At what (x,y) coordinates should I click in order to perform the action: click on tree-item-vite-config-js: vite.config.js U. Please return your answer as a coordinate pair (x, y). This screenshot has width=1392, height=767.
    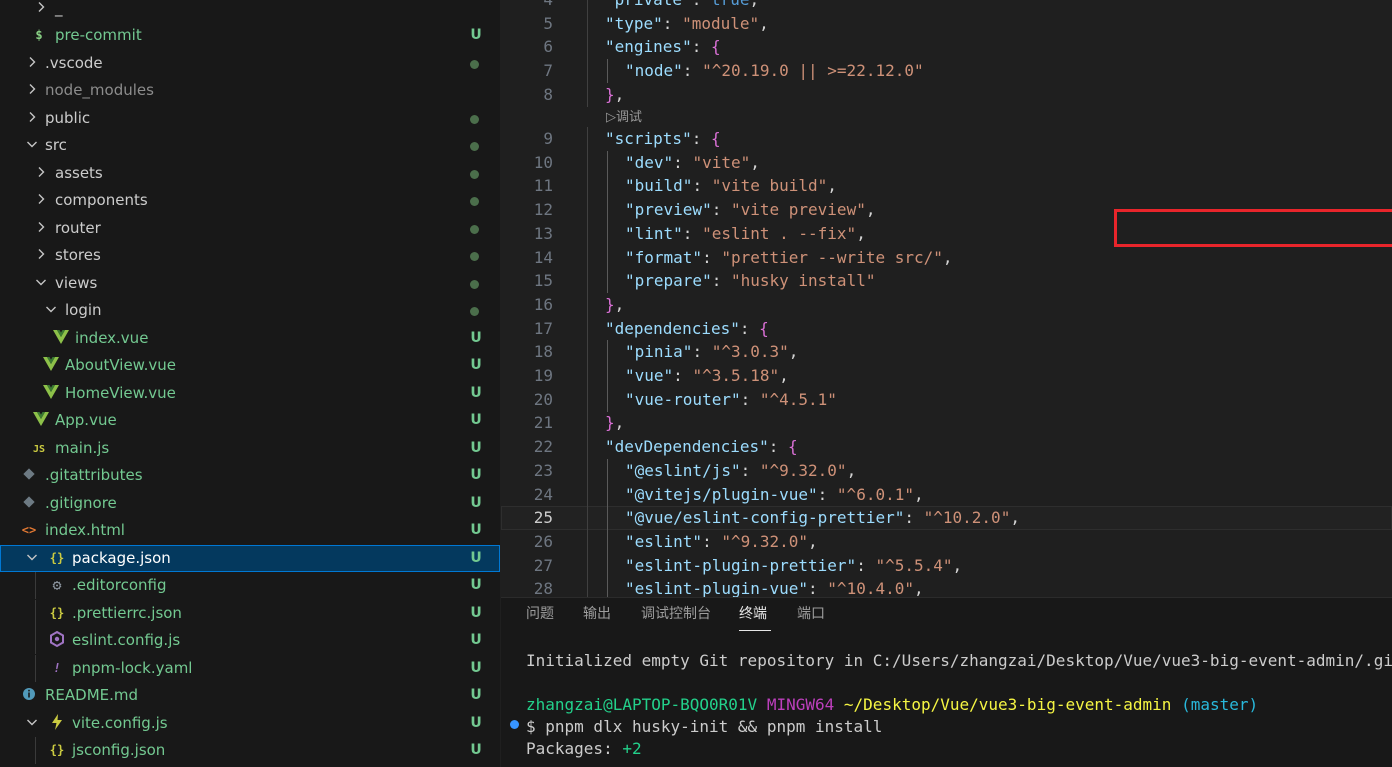
    Looking at the image, I should click on (250, 723).